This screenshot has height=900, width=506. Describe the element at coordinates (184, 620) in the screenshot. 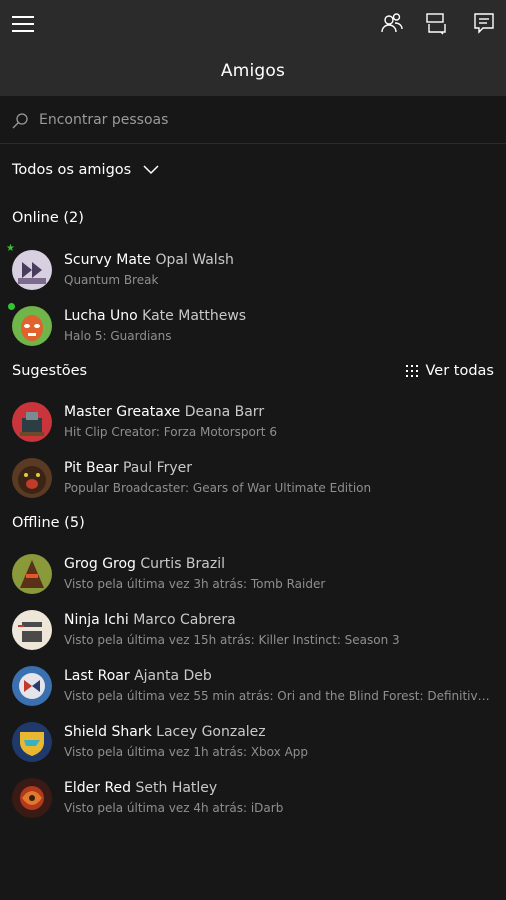

I see `real-name: Marco Cabrera` at that location.